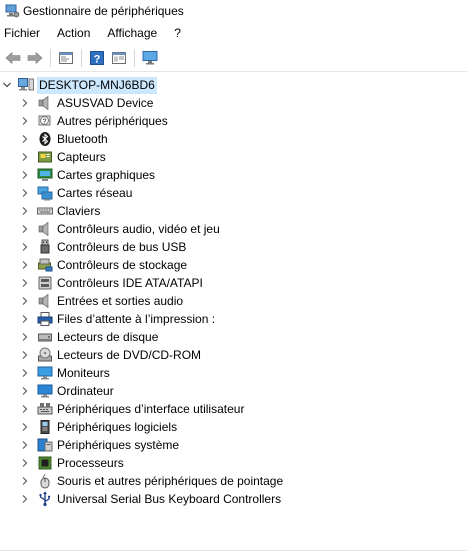 The height and width of the screenshot is (552, 467). What do you see at coordinates (138, 229) in the screenshot?
I see `tree-item-label: Contrôleurs audio, vidéo et jeu` at bounding box center [138, 229].